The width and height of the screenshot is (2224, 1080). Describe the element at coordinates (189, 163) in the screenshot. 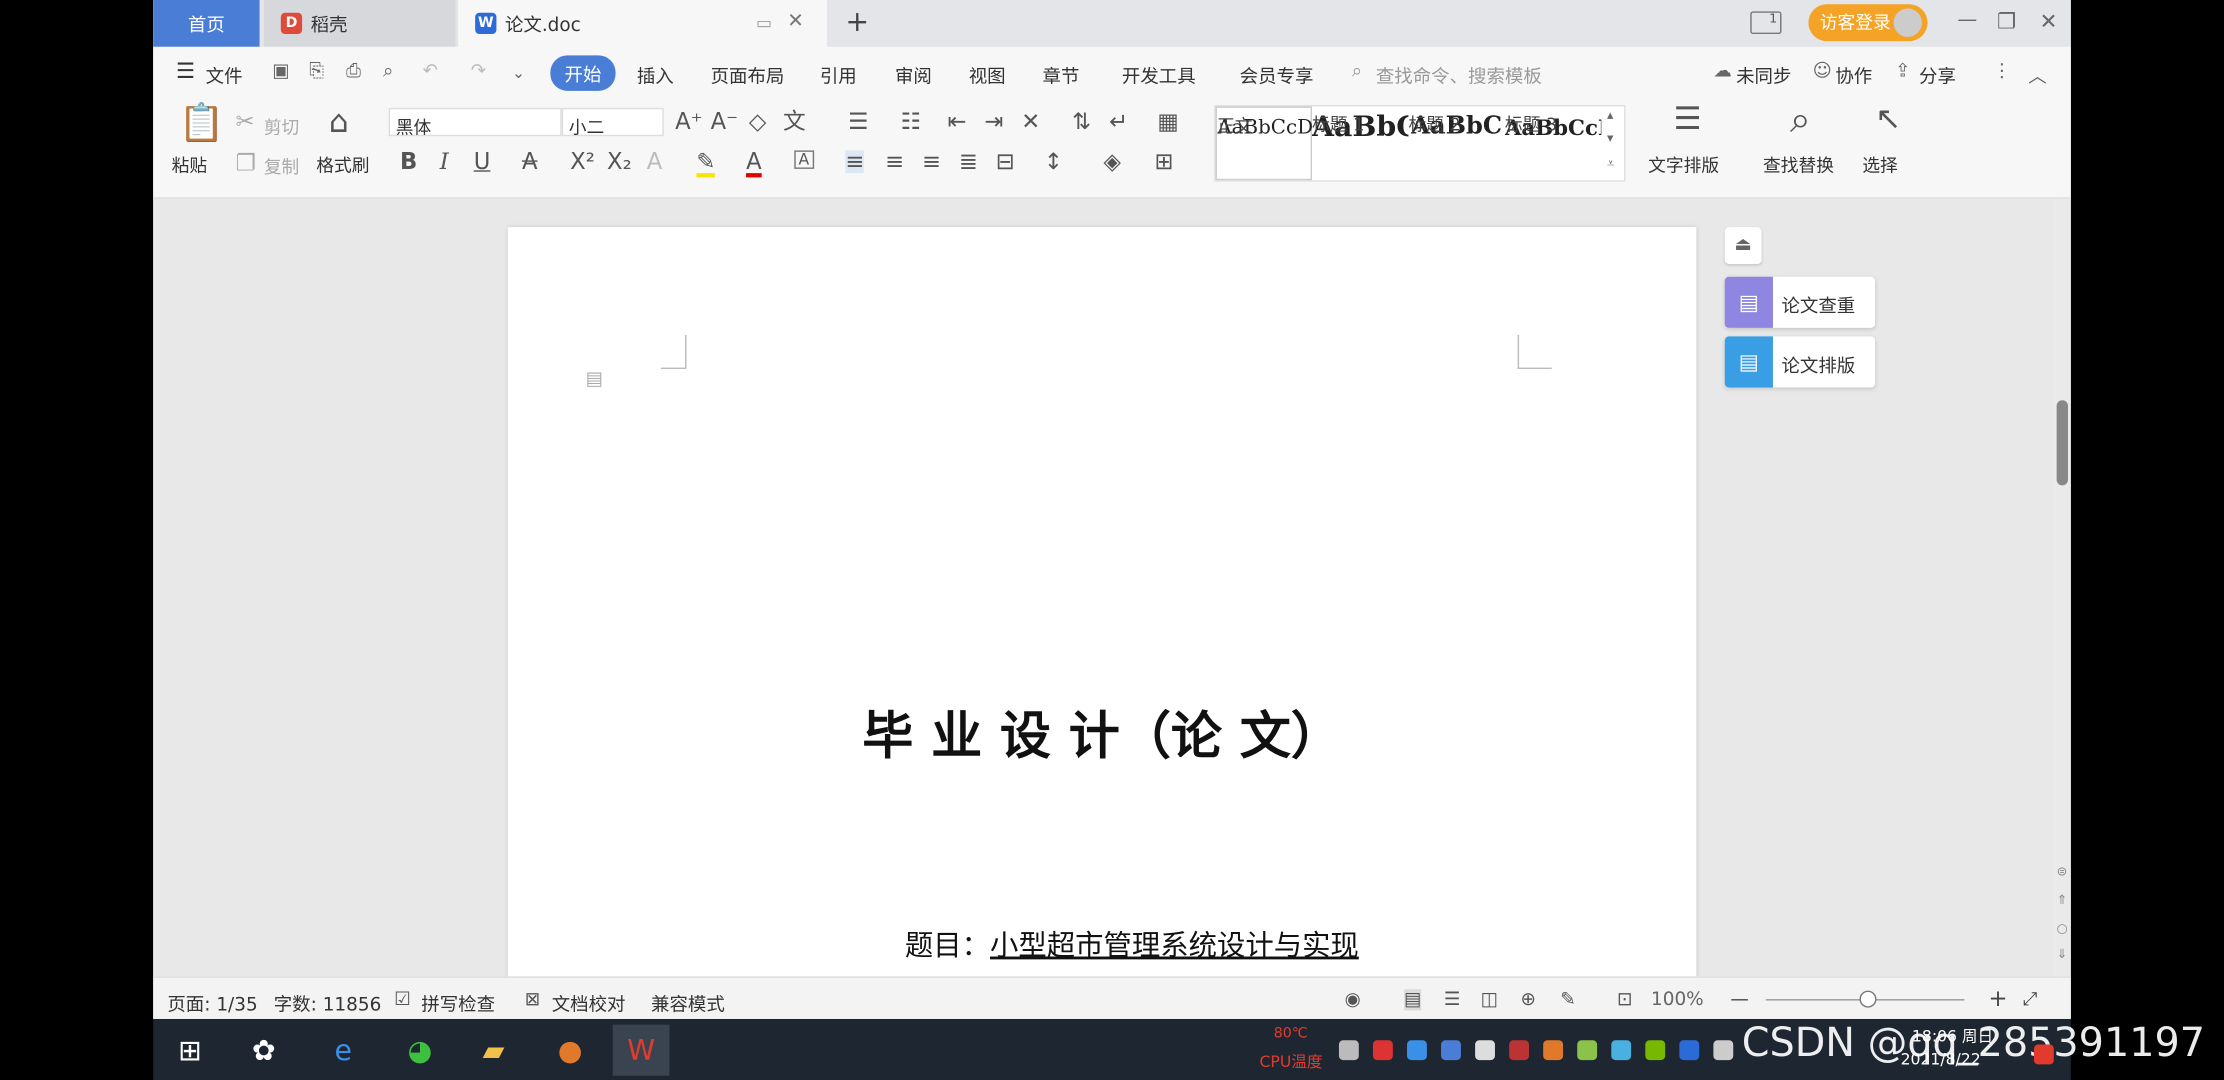

I see `paste-button: 粘贴` at that location.